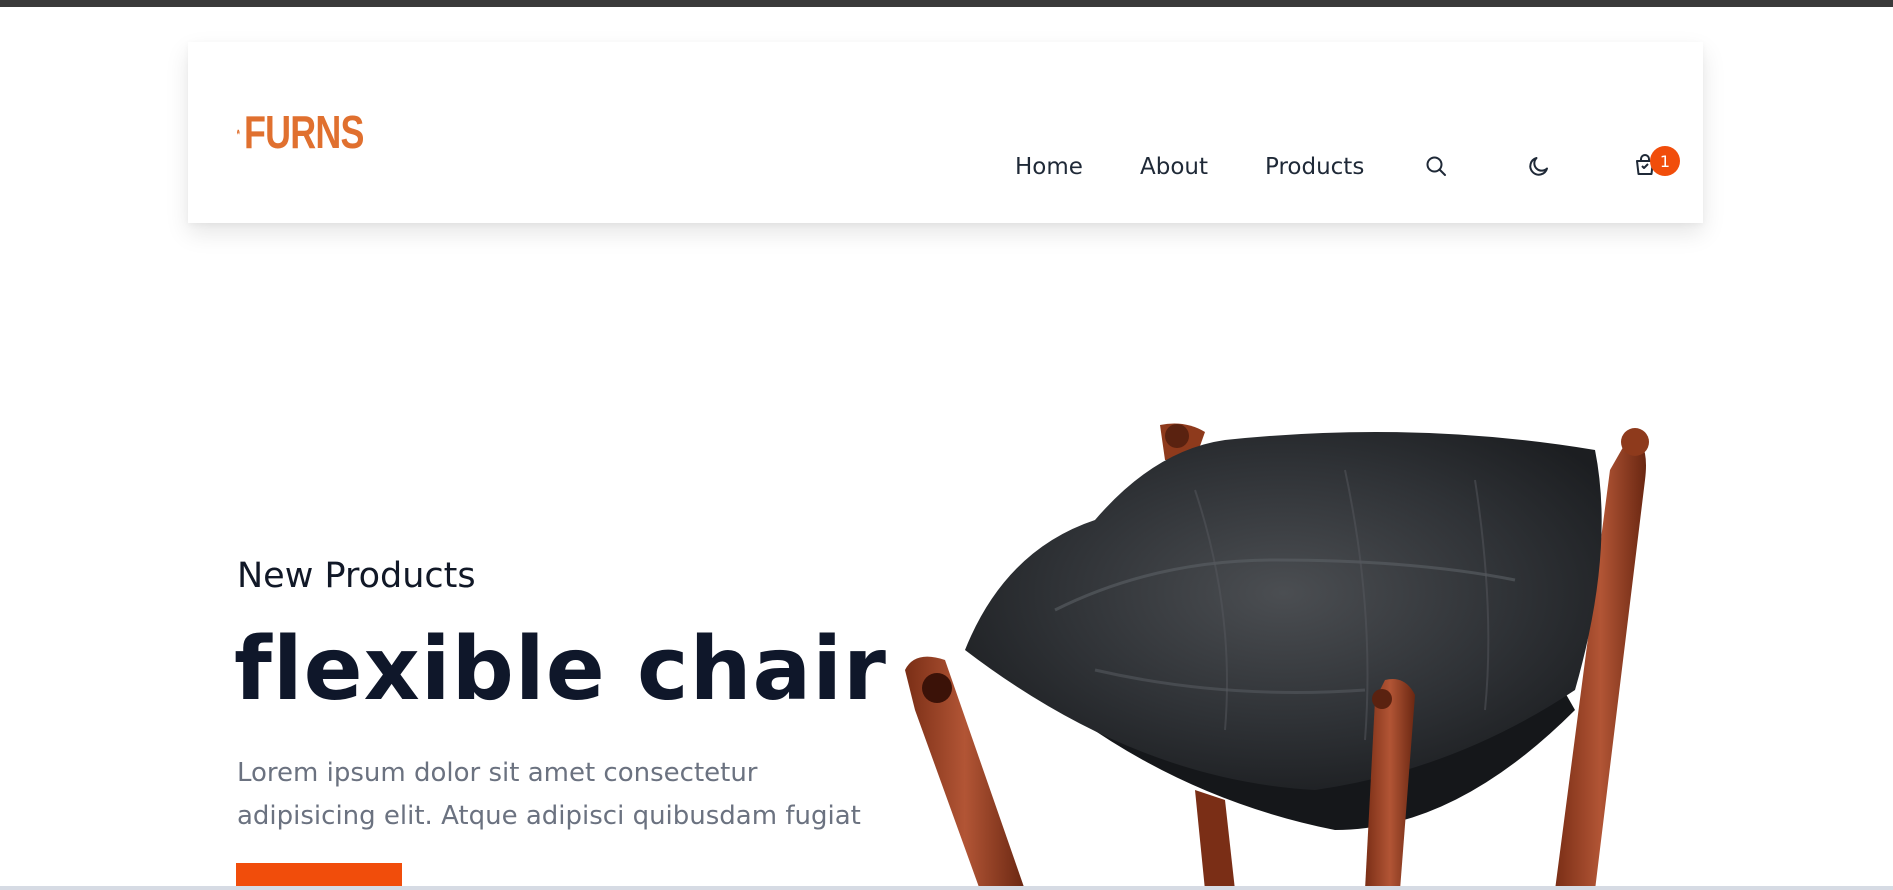  Describe the element at coordinates (1438, 168) in the screenshot. I see `search-icon` at that location.